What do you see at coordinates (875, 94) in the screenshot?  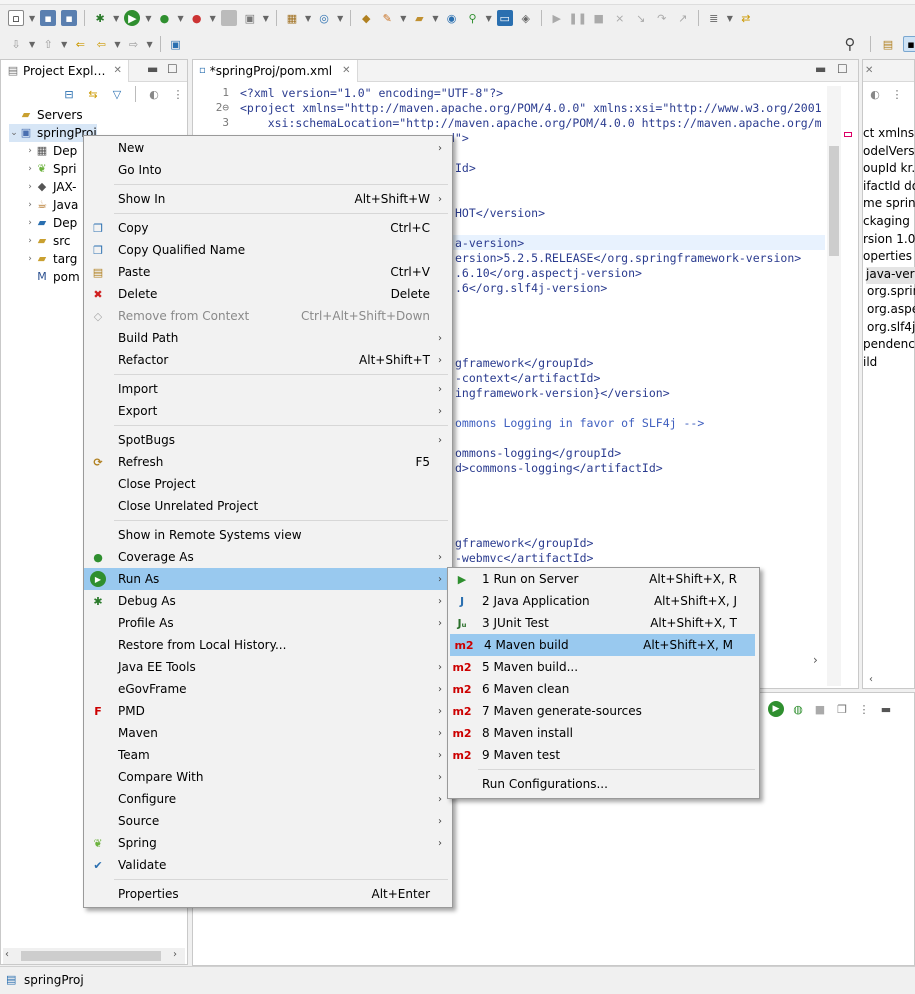 I see `working-set-icon: ◐` at bounding box center [875, 94].